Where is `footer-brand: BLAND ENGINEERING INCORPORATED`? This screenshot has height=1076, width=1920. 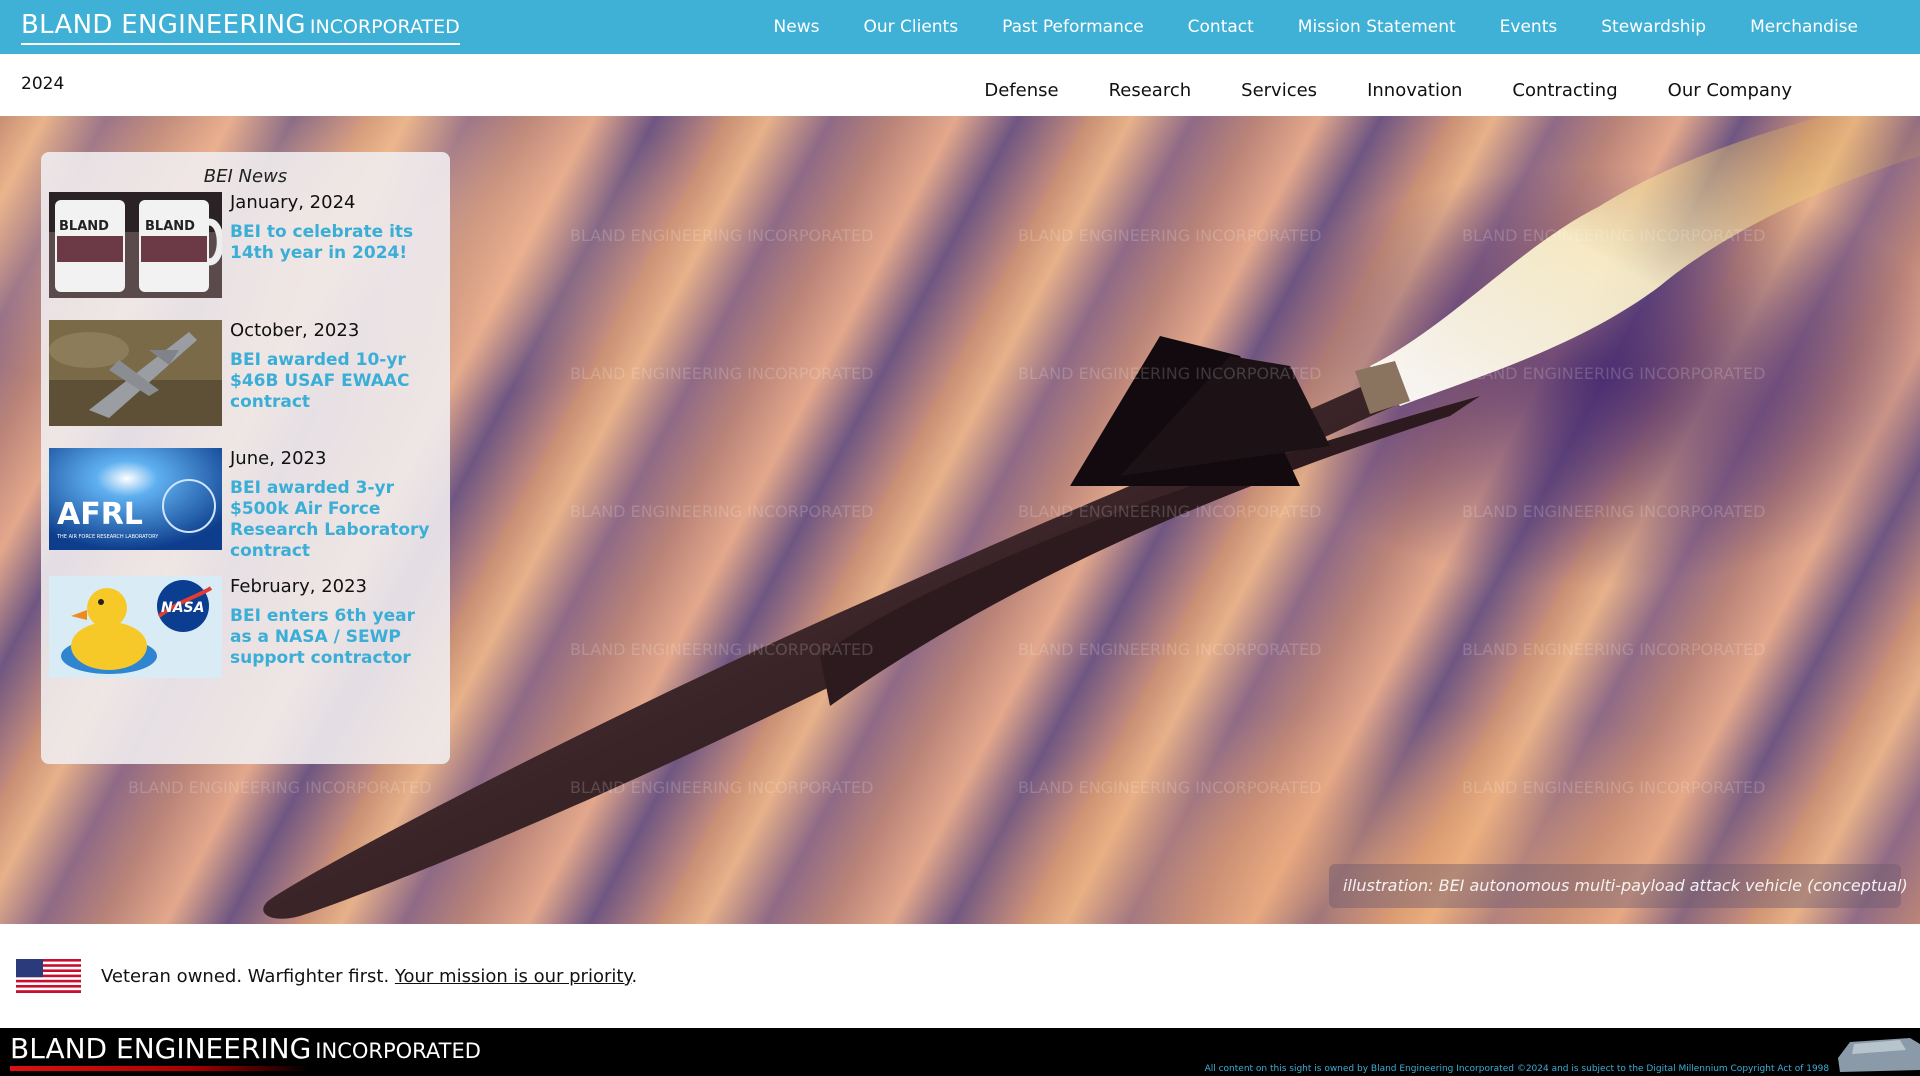 footer-brand: BLAND ENGINEERING INCORPORATED is located at coordinates (245, 1048).